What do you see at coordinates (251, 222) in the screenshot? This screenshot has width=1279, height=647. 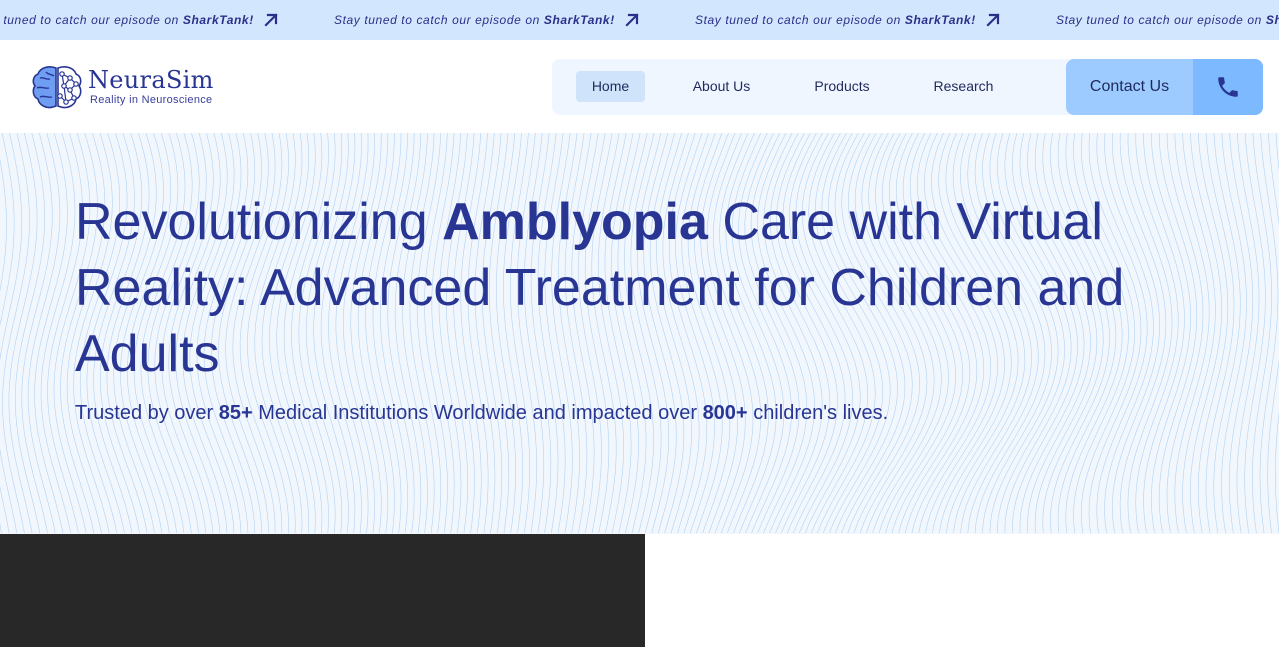 I see `hero-title-prefix: Revolutionizing` at bounding box center [251, 222].